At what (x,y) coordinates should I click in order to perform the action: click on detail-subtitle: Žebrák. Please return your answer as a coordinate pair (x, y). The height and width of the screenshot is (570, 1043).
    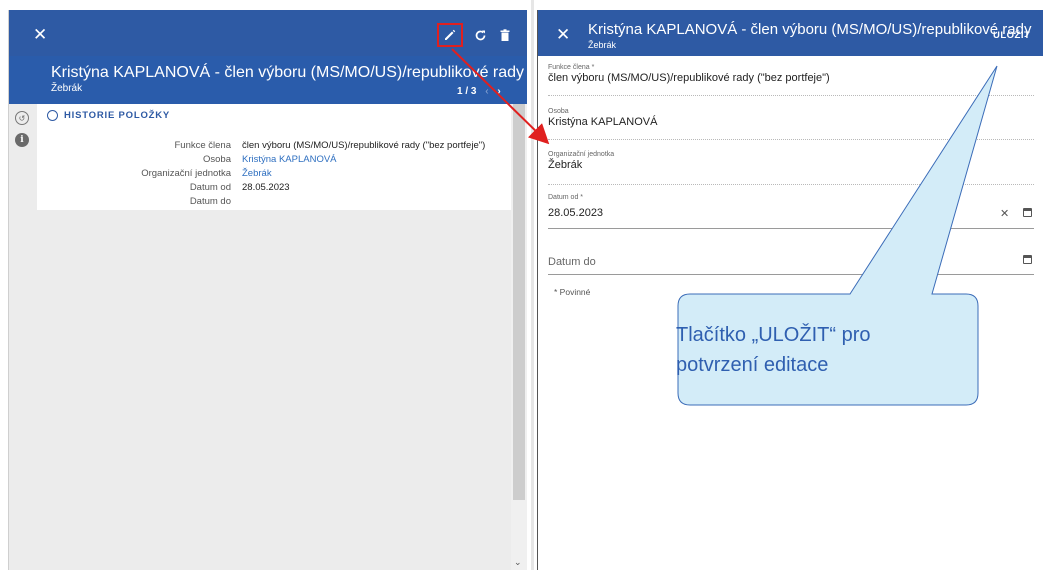
    Looking at the image, I should click on (67, 88).